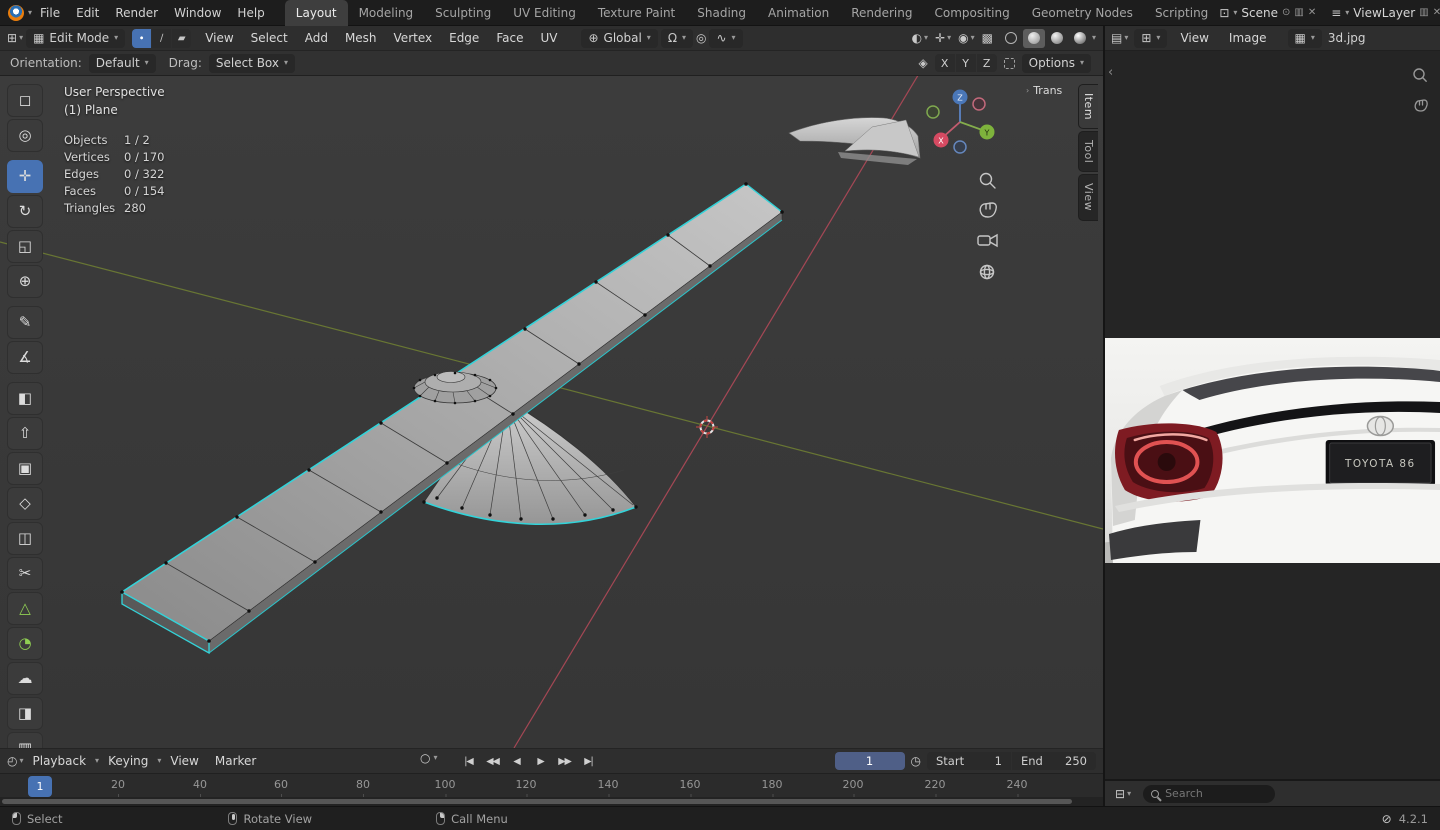  Describe the element at coordinates (25, 713) in the screenshot. I see `tool-edge-slide: ◨` at that location.